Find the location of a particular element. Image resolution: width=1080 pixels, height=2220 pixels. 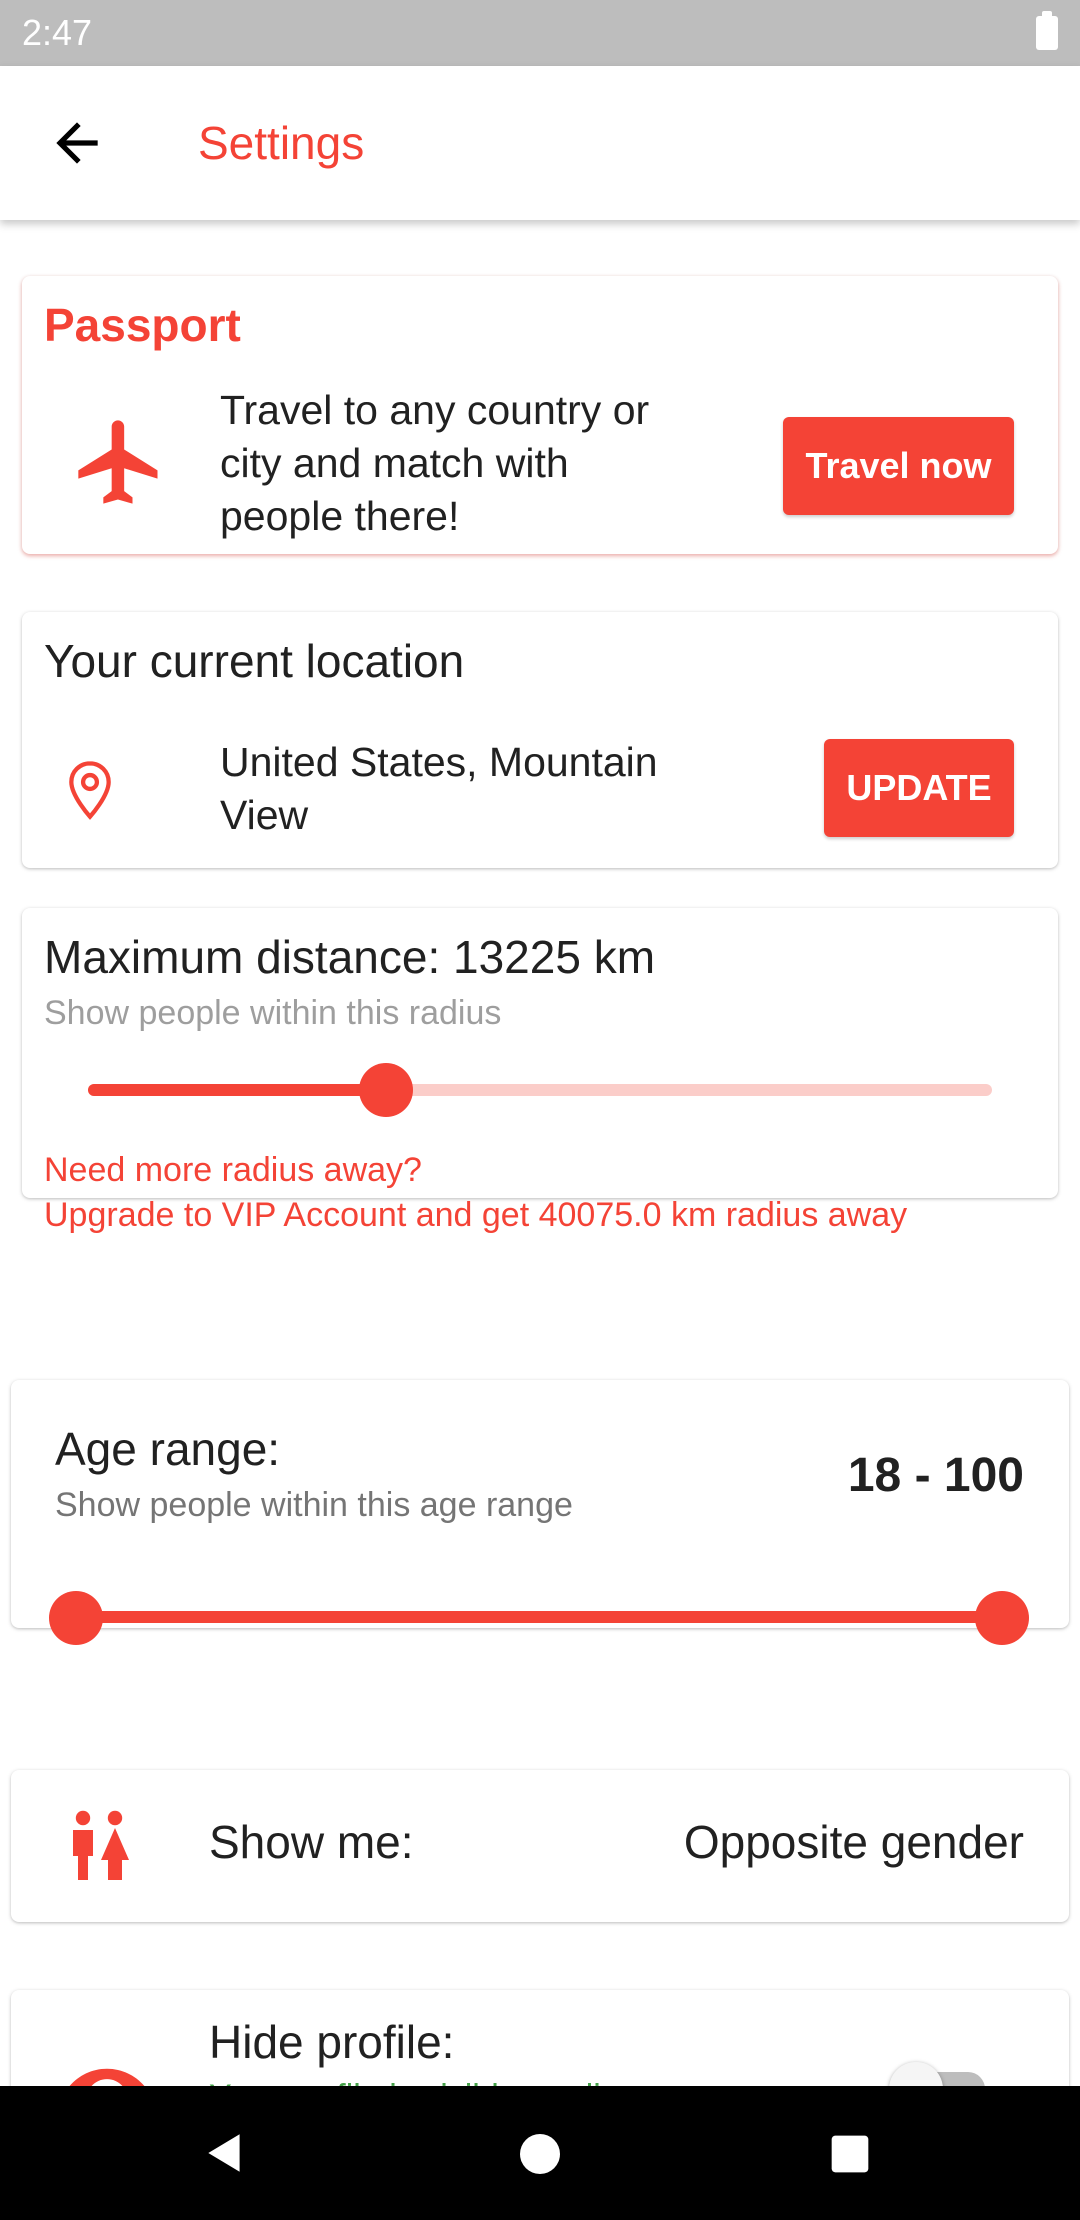

show-me-label: Show me: is located at coordinates (311, 1842).